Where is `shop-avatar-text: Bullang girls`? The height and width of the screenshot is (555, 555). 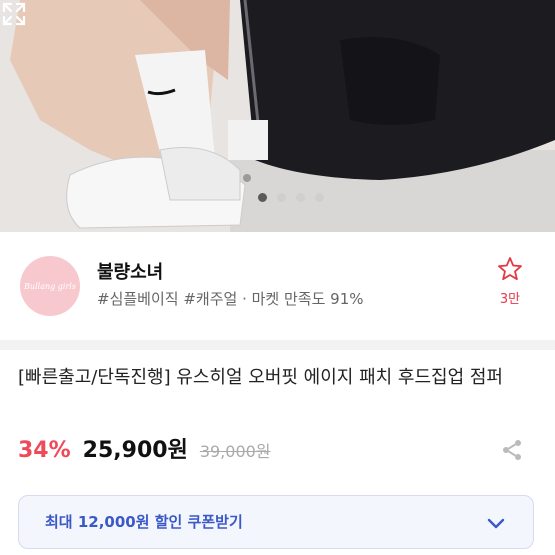
shop-avatar-text: Bullang girls is located at coordinates (50, 286).